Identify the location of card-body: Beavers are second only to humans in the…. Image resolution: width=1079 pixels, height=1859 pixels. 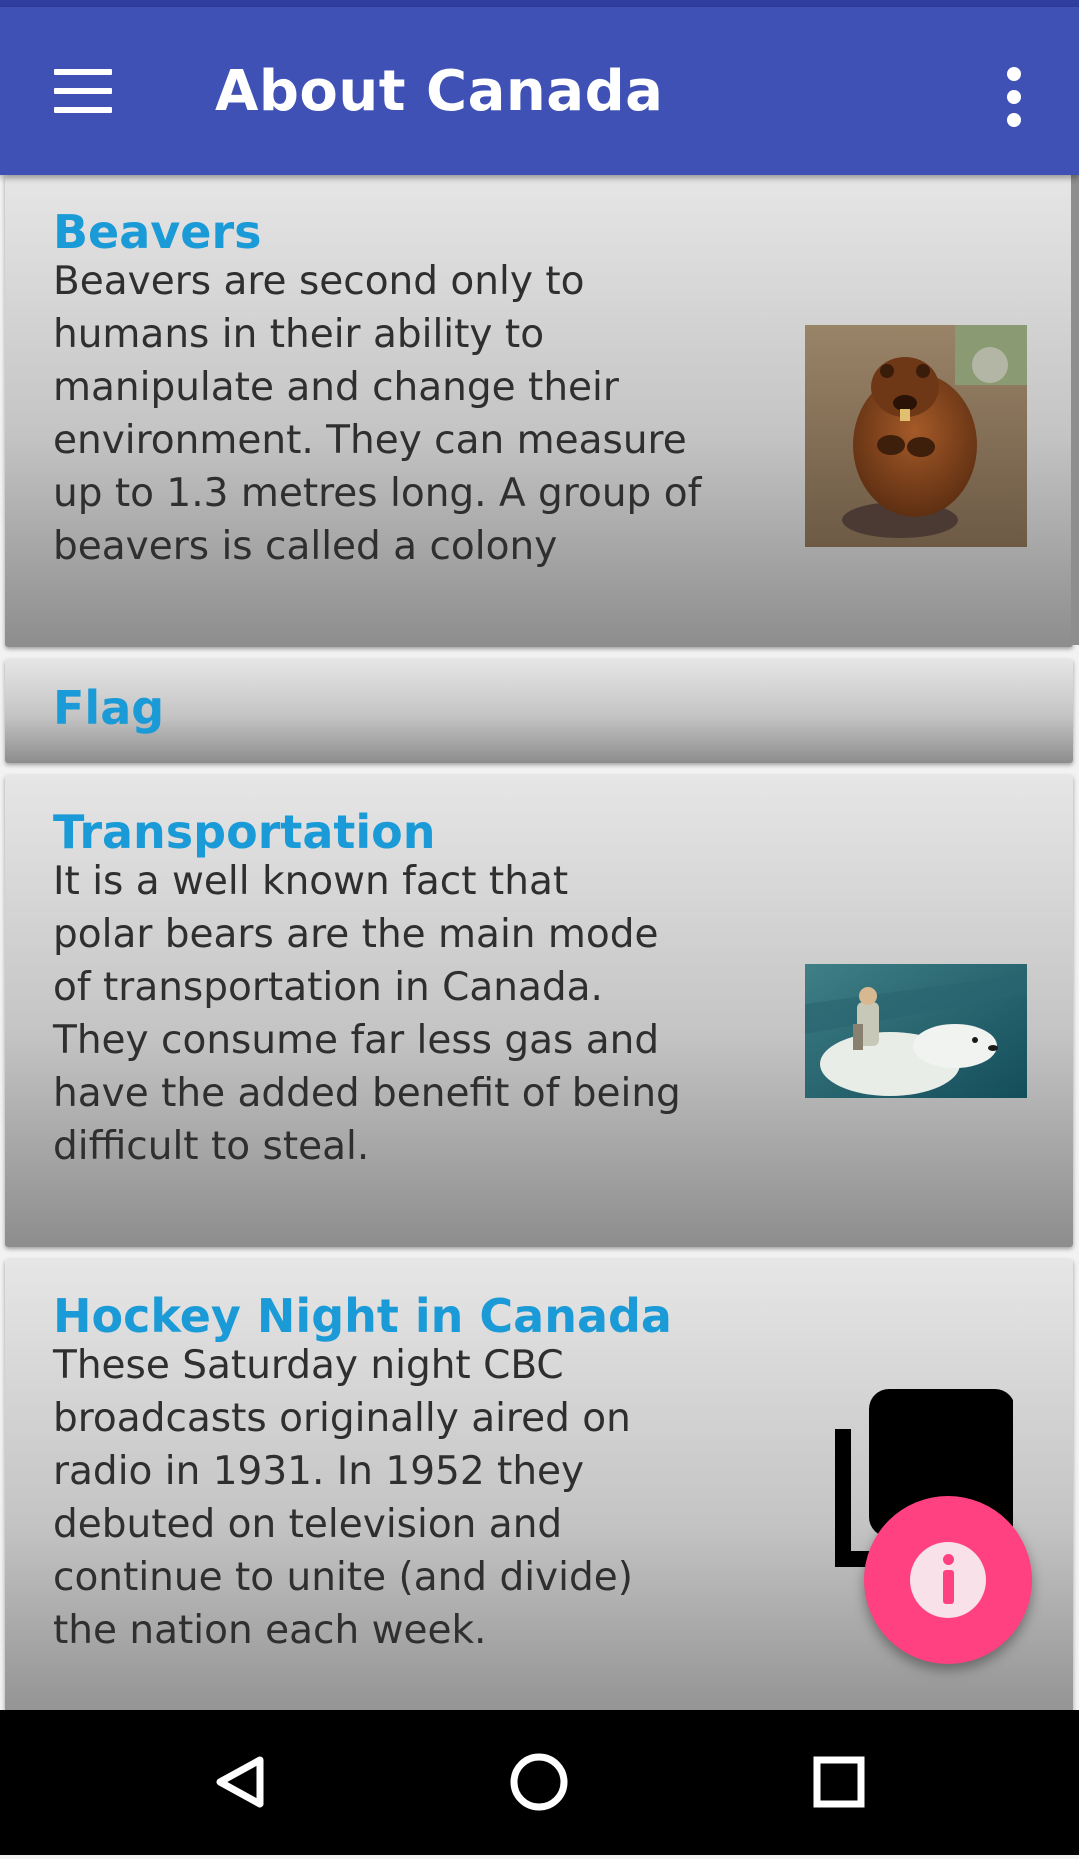
(377, 414).